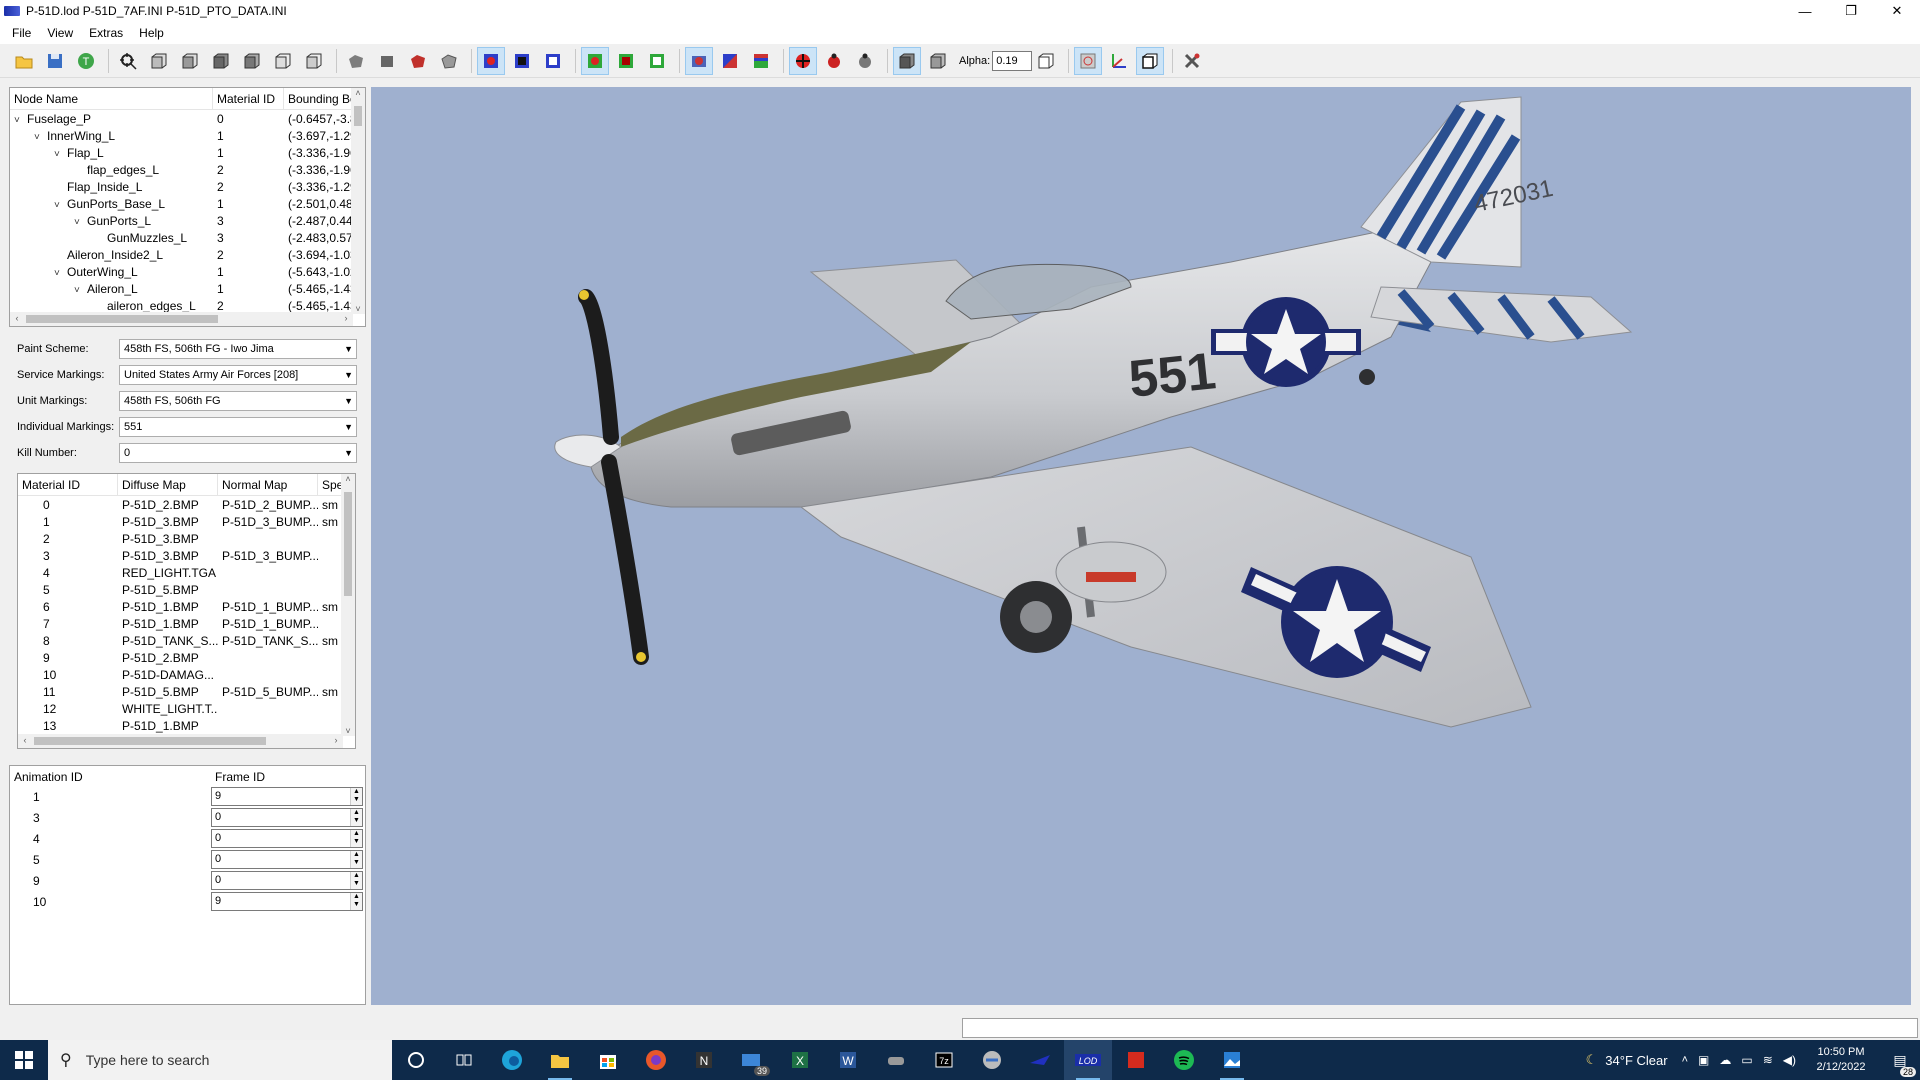  I want to click on node-name-header: Node Name, so click(111, 98).